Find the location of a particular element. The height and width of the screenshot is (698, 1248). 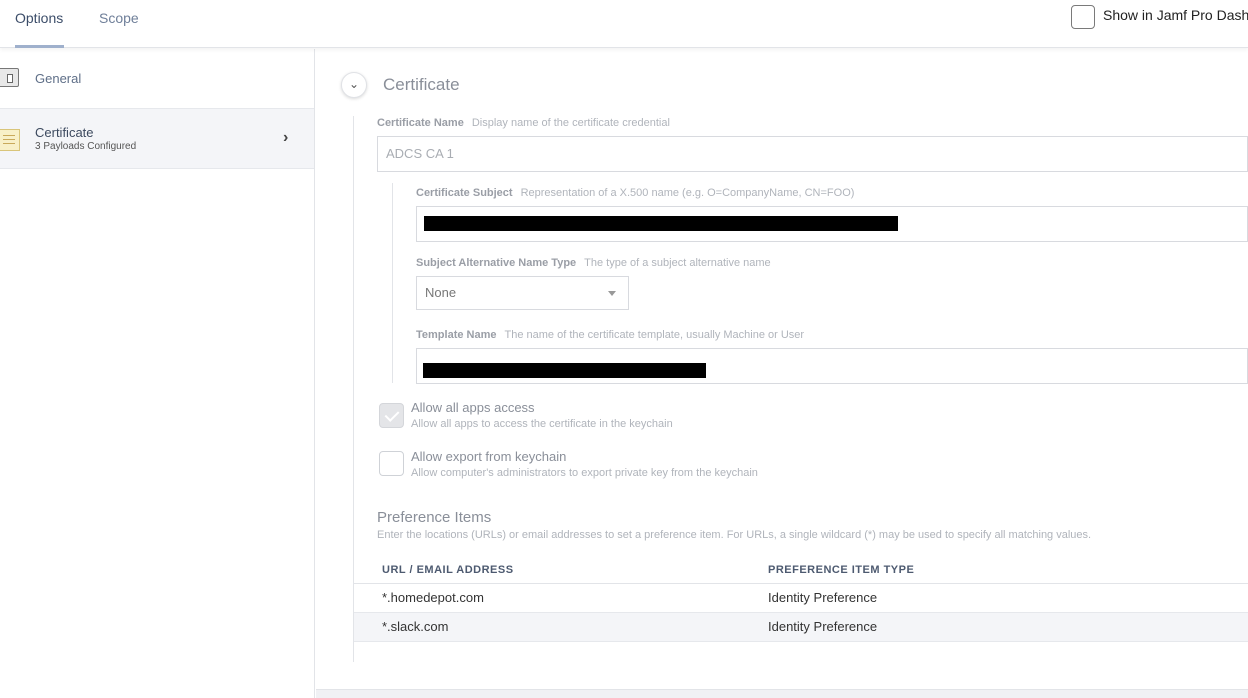

field-hint: The type of a subject alternative name is located at coordinates (677, 263).